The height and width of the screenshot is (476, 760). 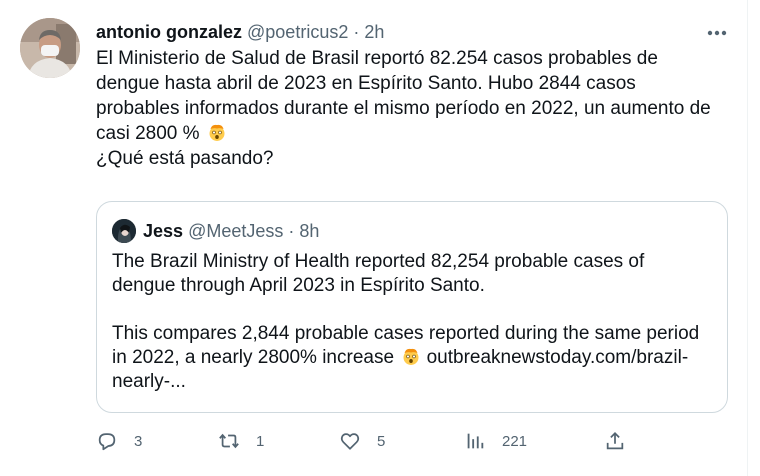 I want to click on more-horizontal-icon, so click(x=717, y=32).